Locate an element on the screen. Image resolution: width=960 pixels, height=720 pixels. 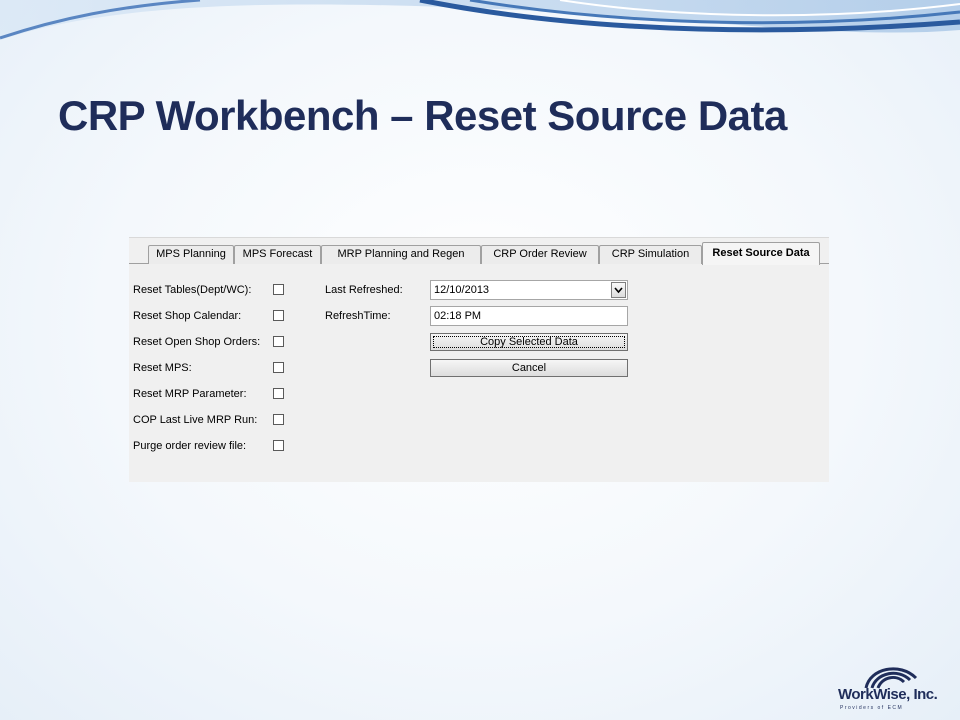
last-refreshed-value: 12/10/2013 is located at coordinates (462, 290).